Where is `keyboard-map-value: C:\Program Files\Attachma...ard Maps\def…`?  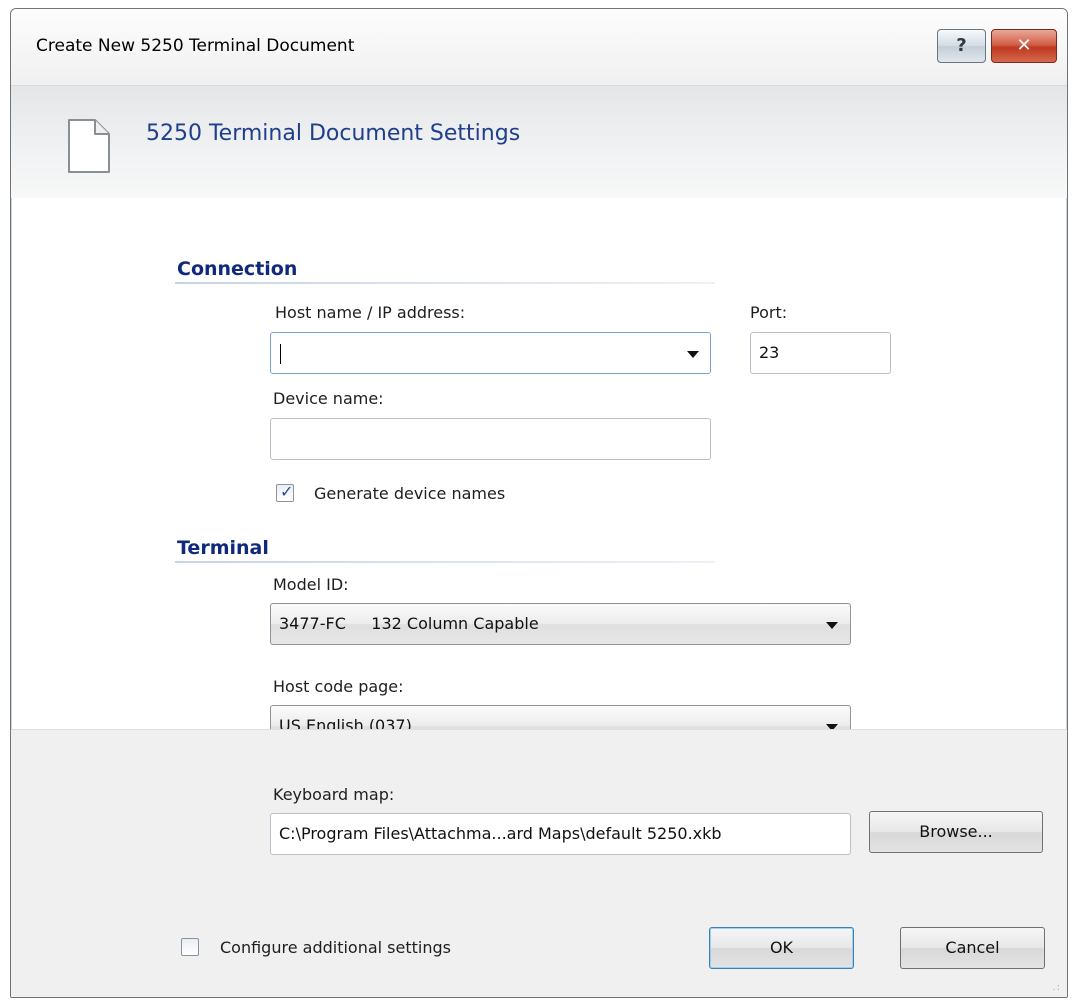
keyboard-map-value: C:\Program Files\Attachma...ard Maps\def… is located at coordinates (500, 833).